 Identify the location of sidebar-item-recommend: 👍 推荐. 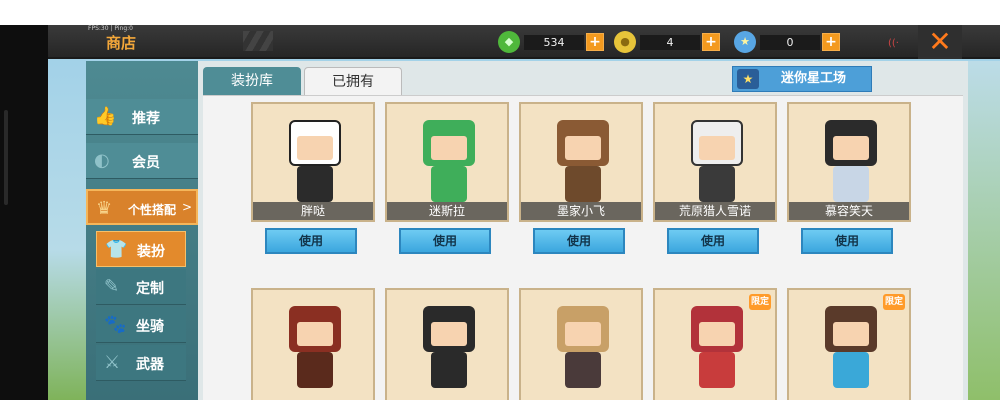
(142, 117).